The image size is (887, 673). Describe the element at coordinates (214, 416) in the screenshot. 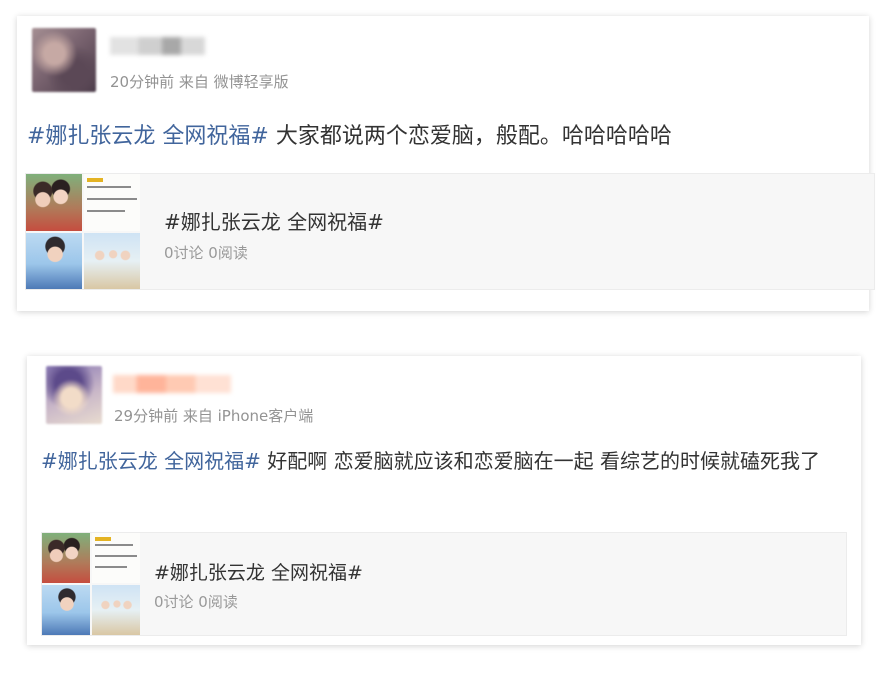

I see `post-meta: 29分钟前 来自 iPhone客户端` at that location.